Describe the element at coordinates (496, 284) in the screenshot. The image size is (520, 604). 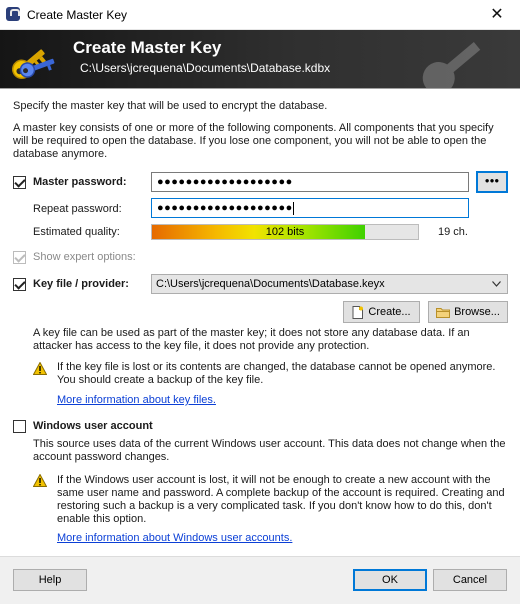
I see `chevron-down-icon` at that location.